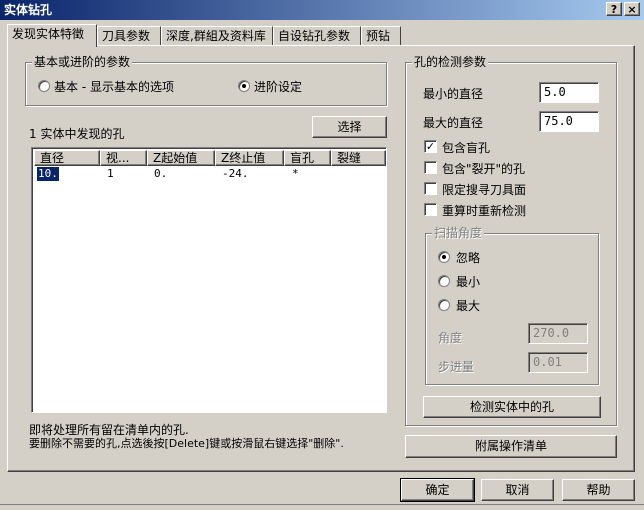  Describe the element at coordinates (77, 134) in the screenshot. I see `holes-found-label: 1 实体中发现的孔` at that location.